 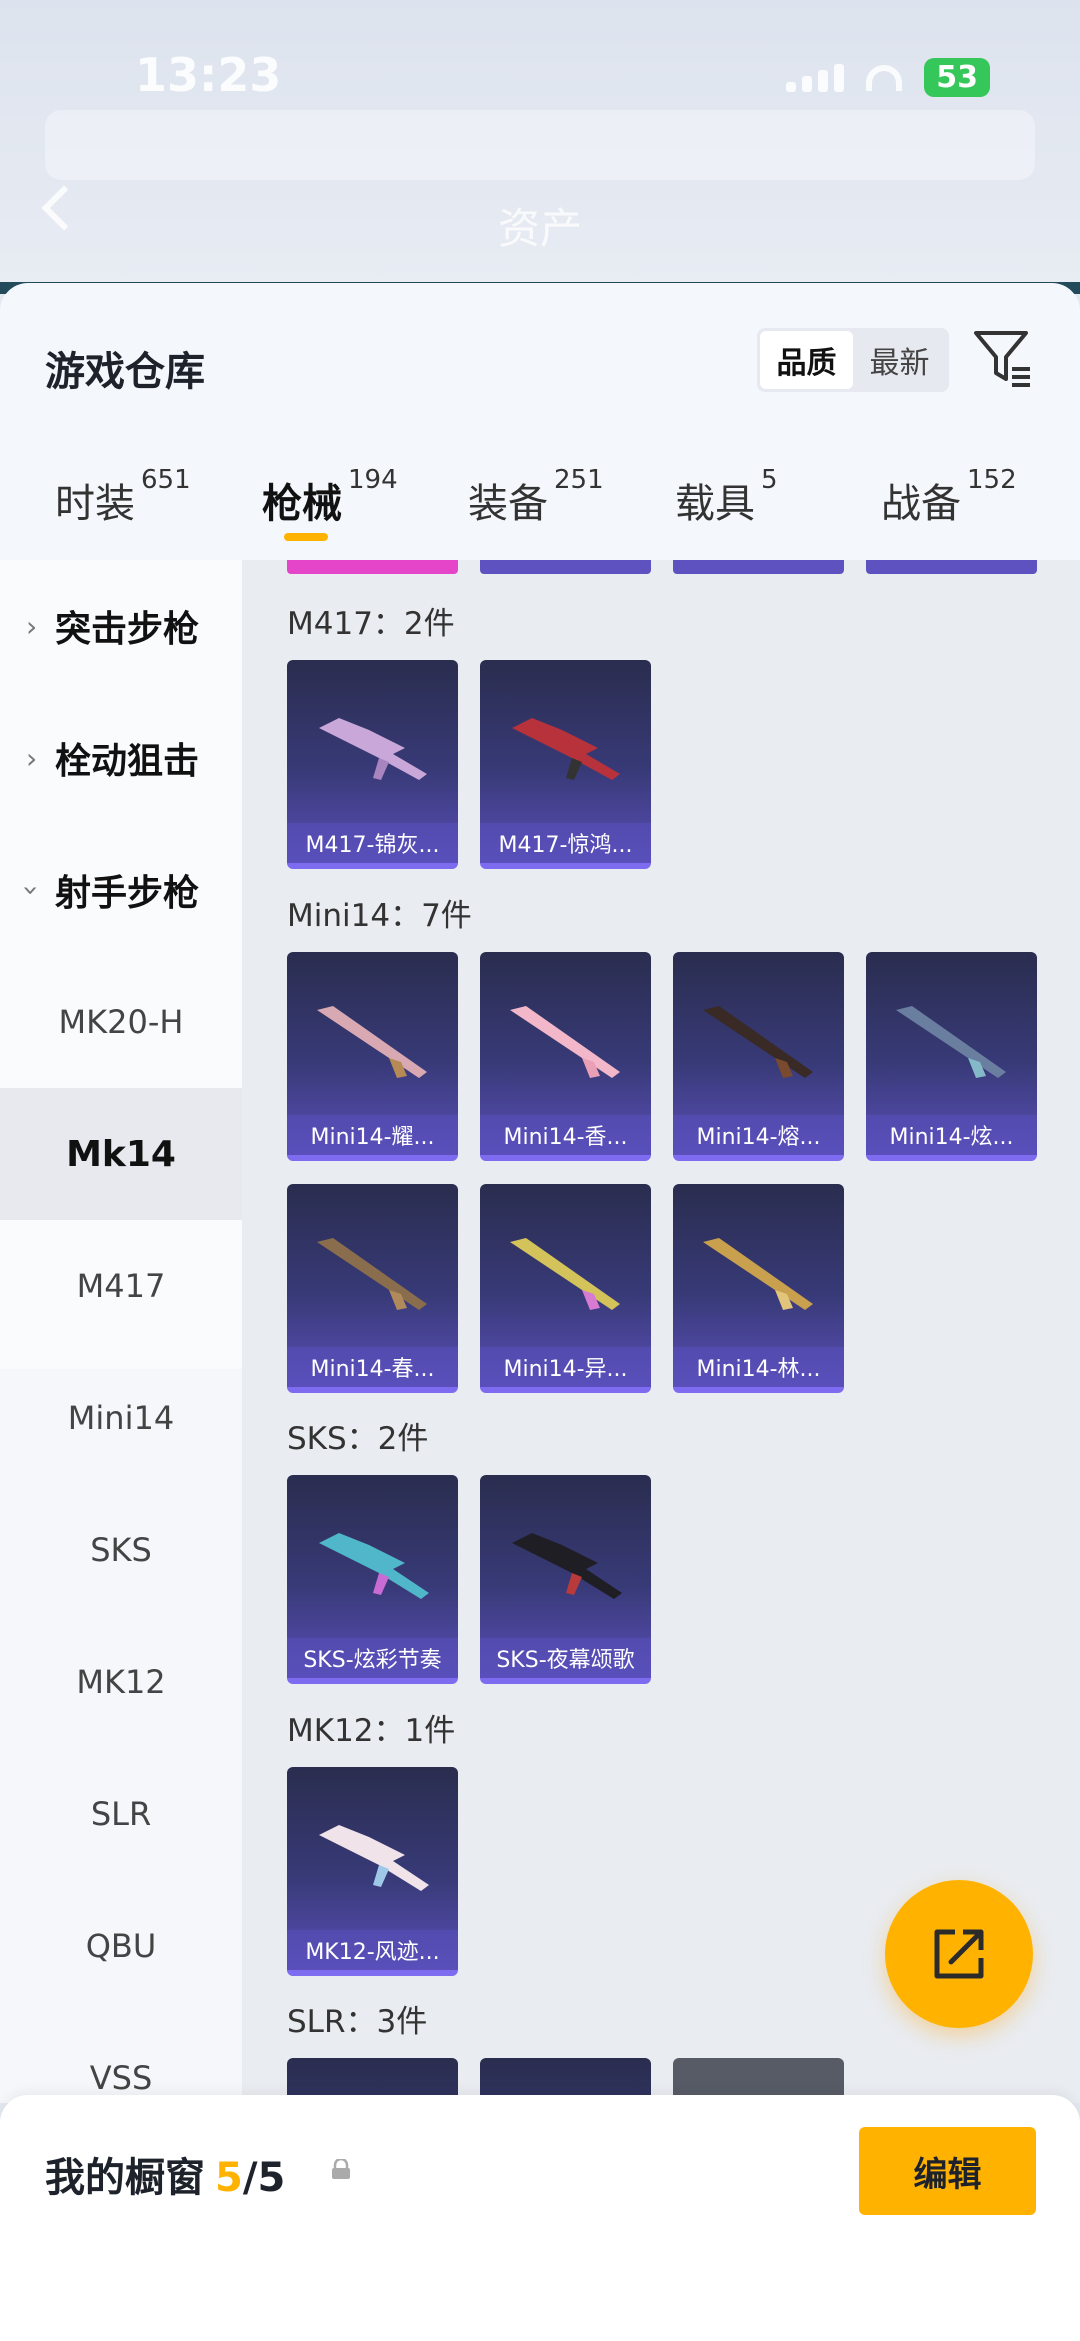 I want to click on tab-guns: 枪械 194, so click(x=330, y=502).